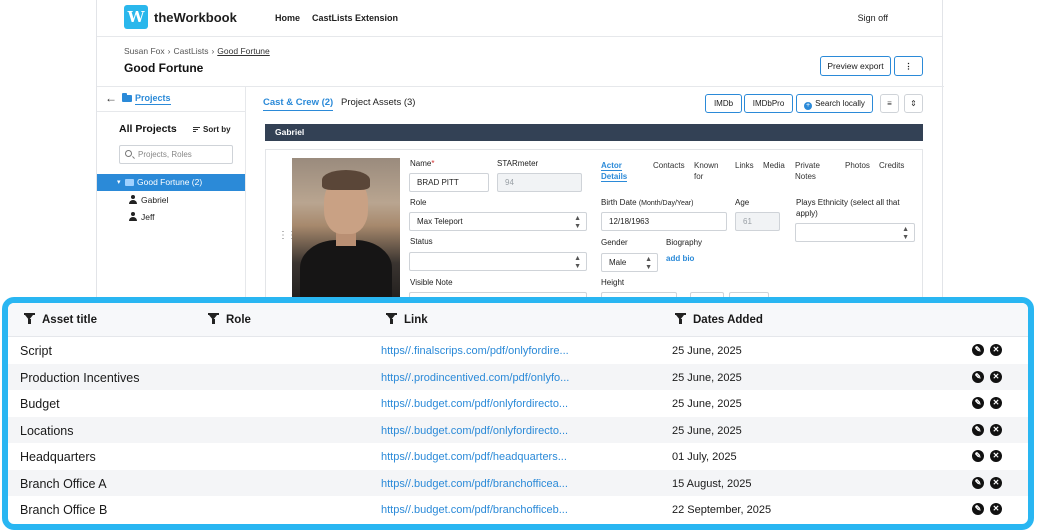  Describe the element at coordinates (744, 165) in the screenshot. I see `subtab-links: Links` at that location.